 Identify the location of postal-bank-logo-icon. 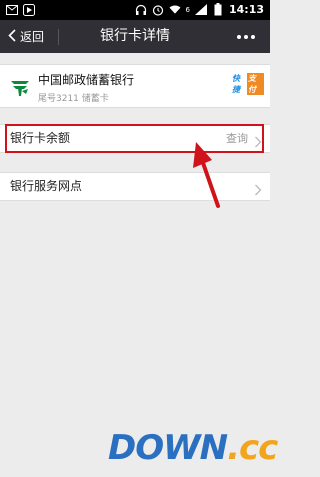
(20, 87).